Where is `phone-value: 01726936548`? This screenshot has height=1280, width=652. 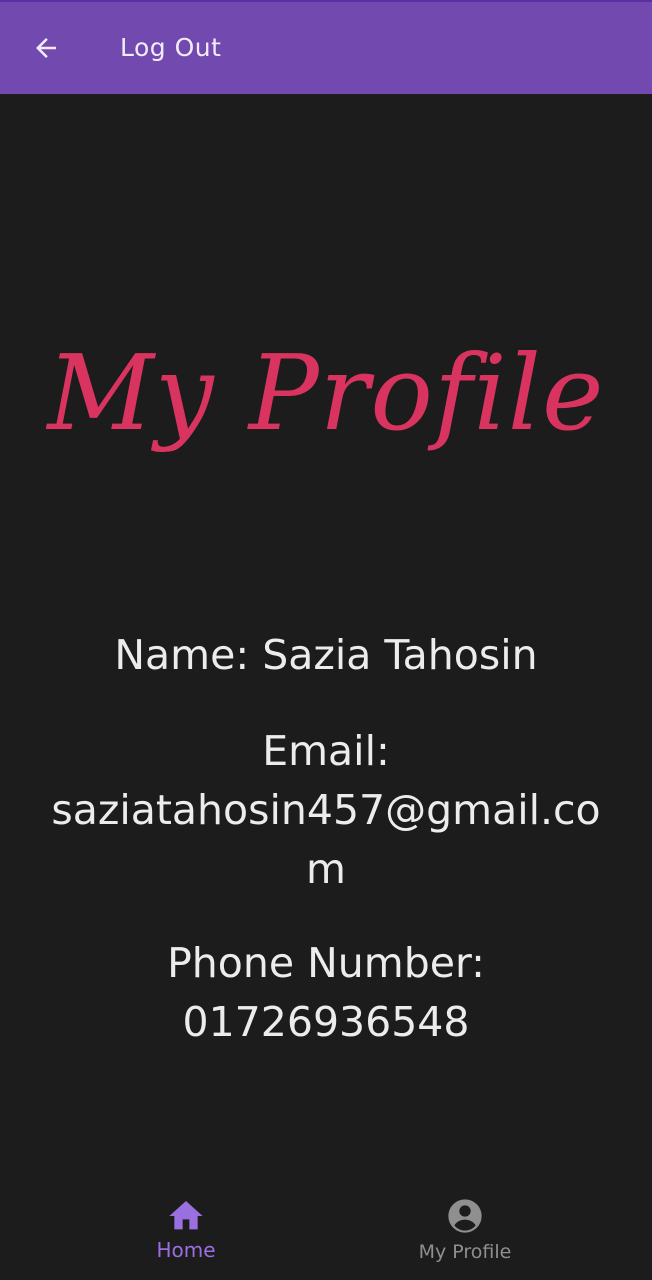
phone-value: 01726936548 is located at coordinates (326, 1022).